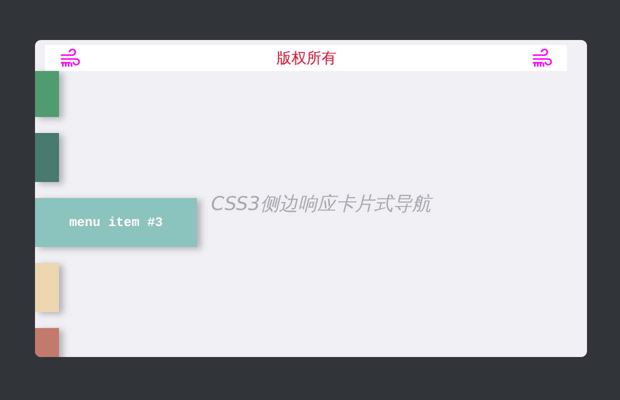  Describe the element at coordinates (321, 204) in the screenshot. I see `page-heading: CSS3侧边响应卡片式导航` at that location.